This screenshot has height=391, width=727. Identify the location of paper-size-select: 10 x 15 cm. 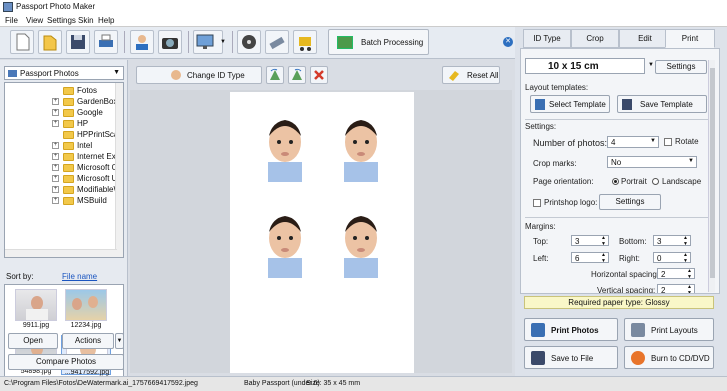
(585, 66).